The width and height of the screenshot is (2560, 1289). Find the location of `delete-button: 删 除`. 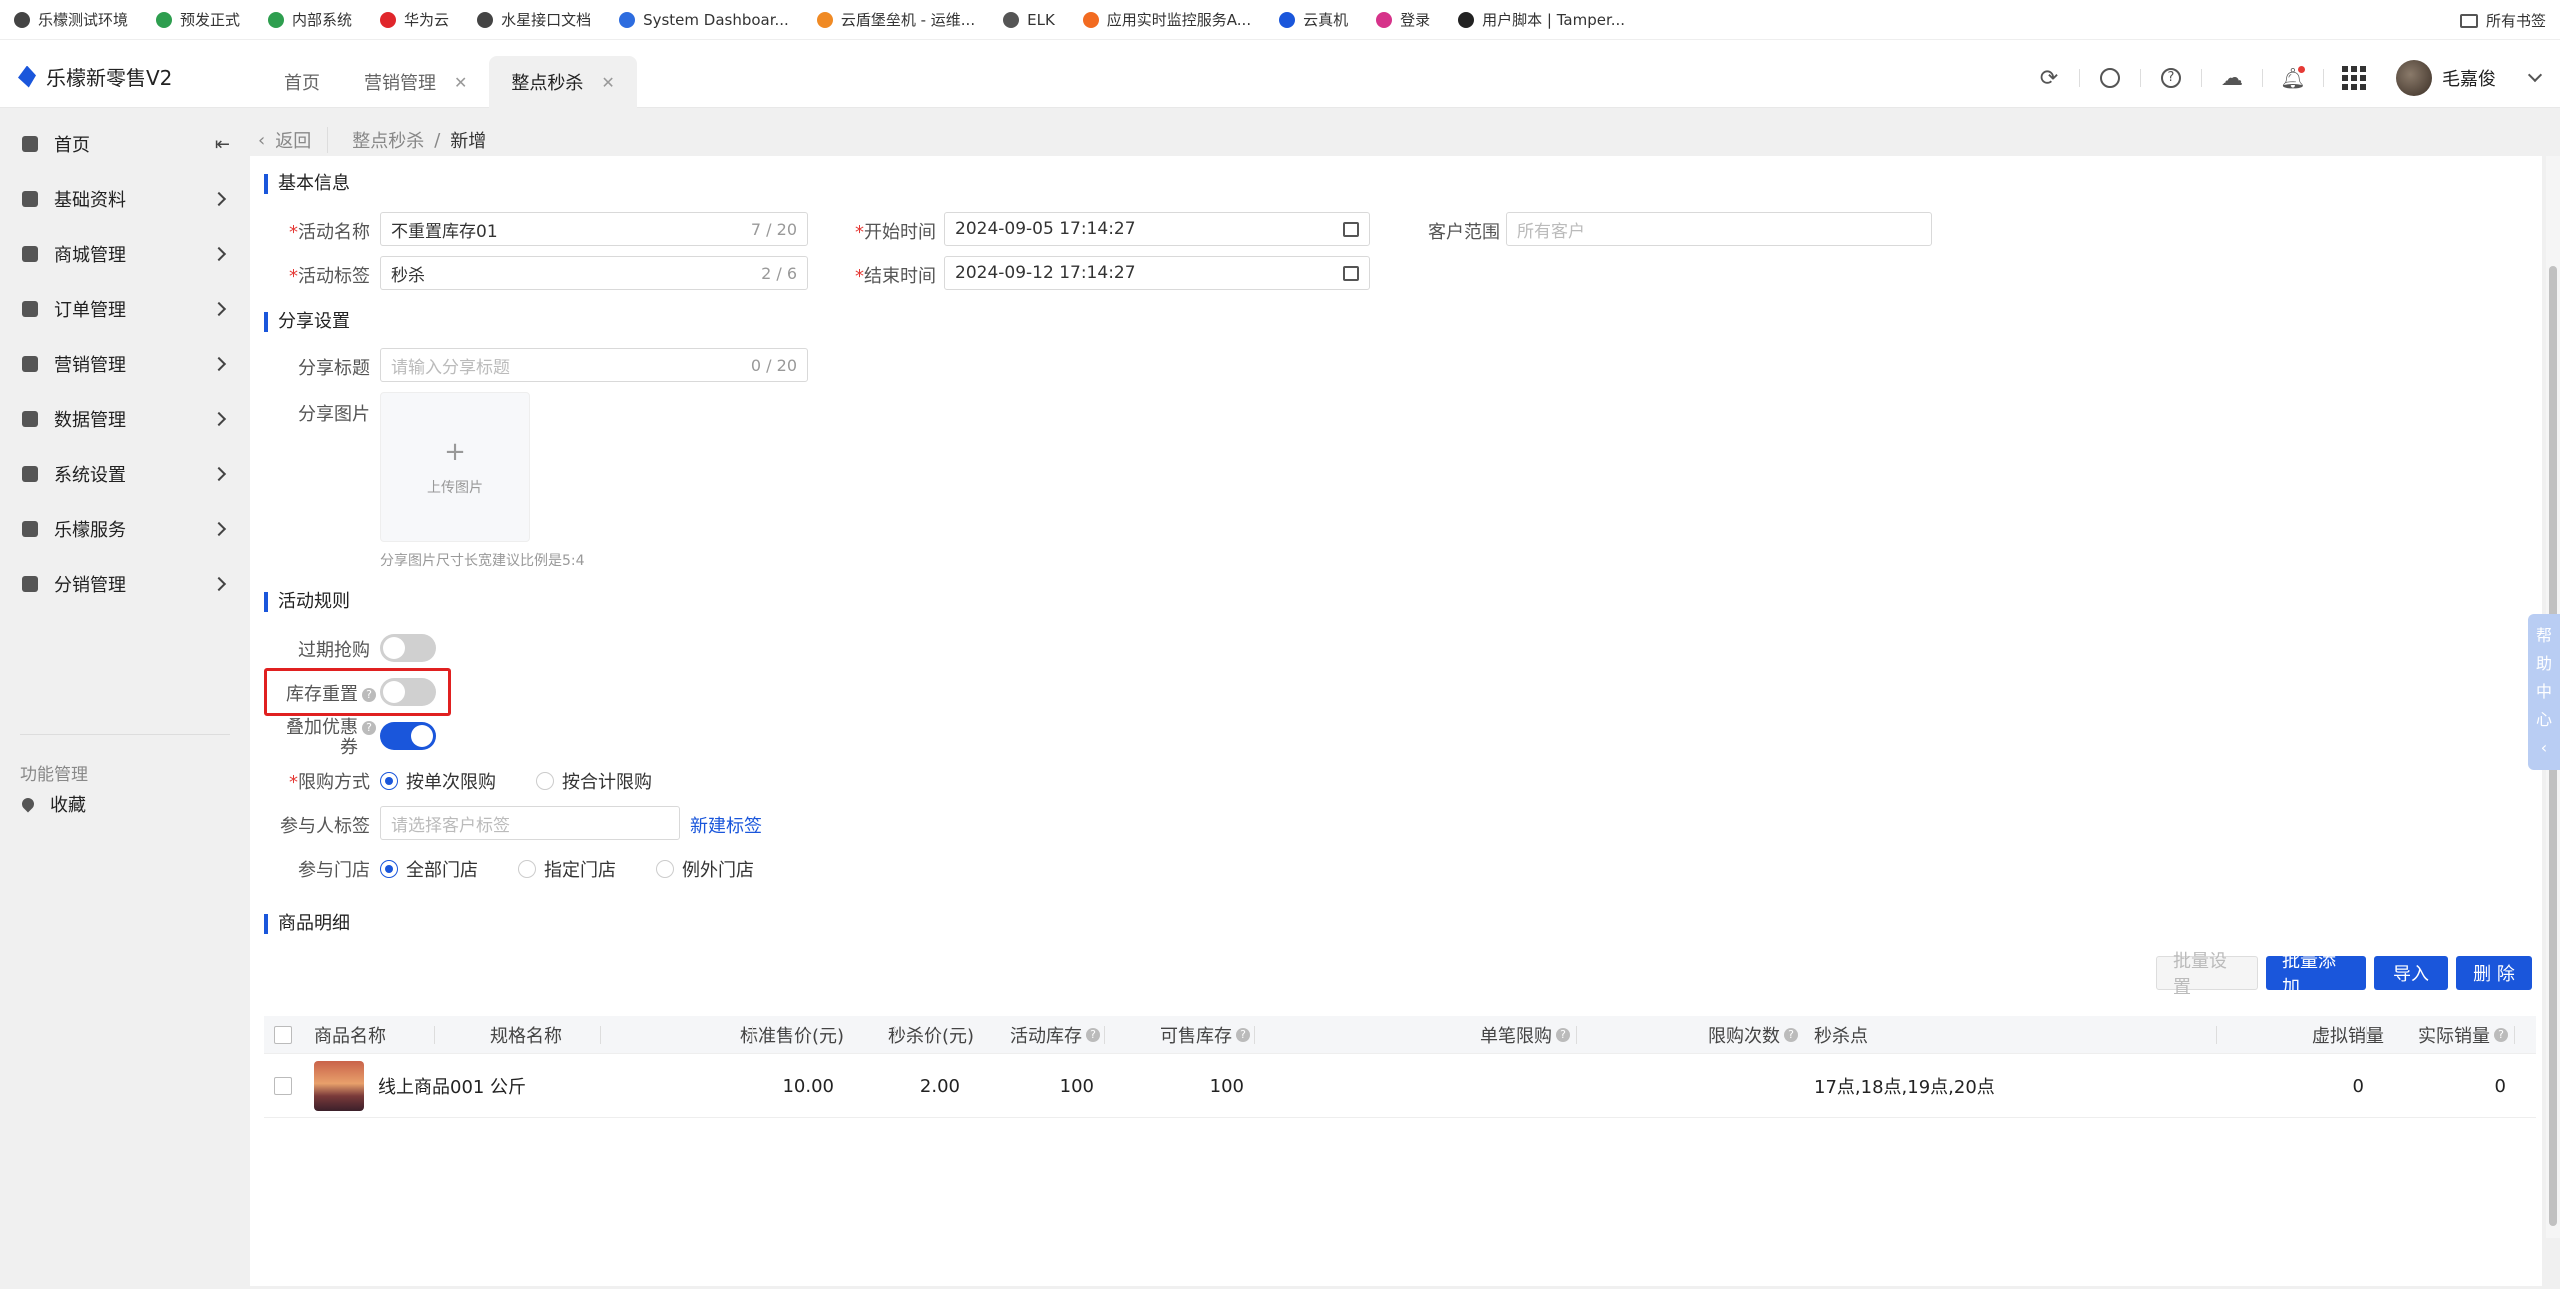

delete-button: 删 除 is located at coordinates (2494, 973).